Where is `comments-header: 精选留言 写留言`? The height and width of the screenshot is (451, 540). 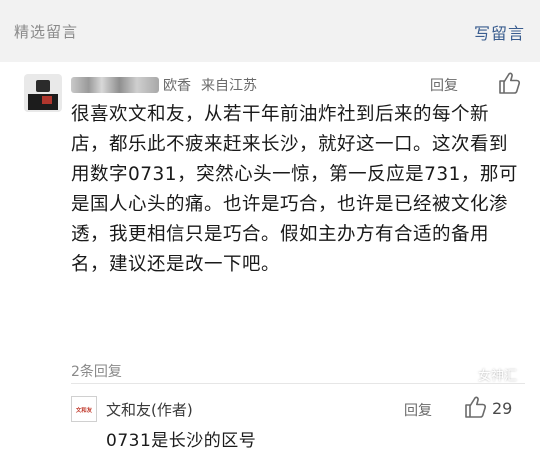
comments-header: 精选留言 写留言 is located at coordinates (270, 31).